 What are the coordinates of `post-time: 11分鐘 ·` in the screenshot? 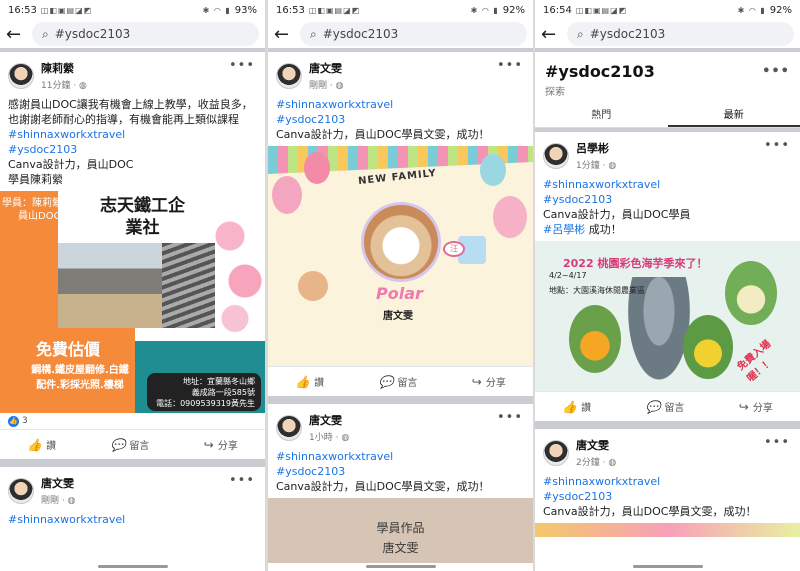 It's located at (60, 86).